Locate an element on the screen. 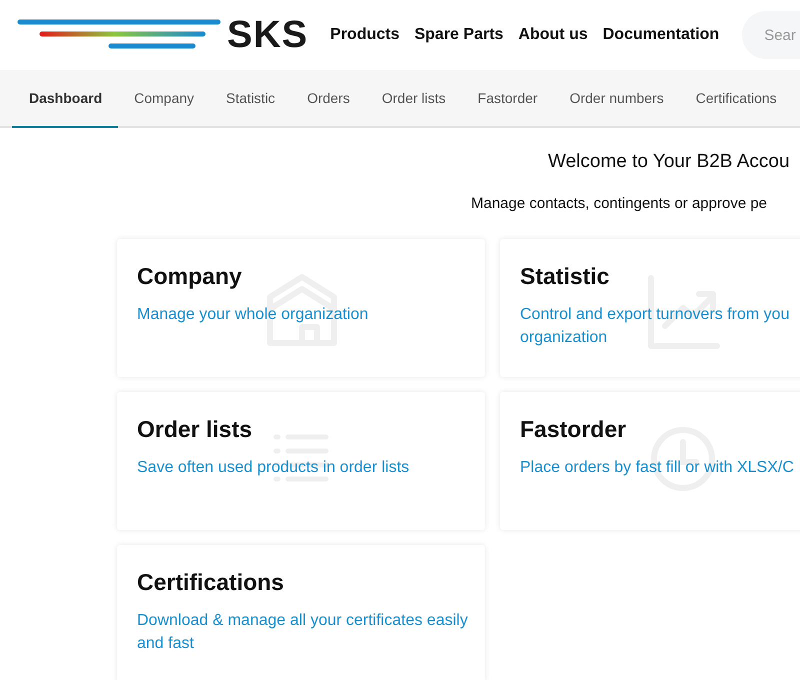 The image size is (800, 680). dashboard-card: Statistic Control and export turnovers from you organization is located at coordinates (650, 308).